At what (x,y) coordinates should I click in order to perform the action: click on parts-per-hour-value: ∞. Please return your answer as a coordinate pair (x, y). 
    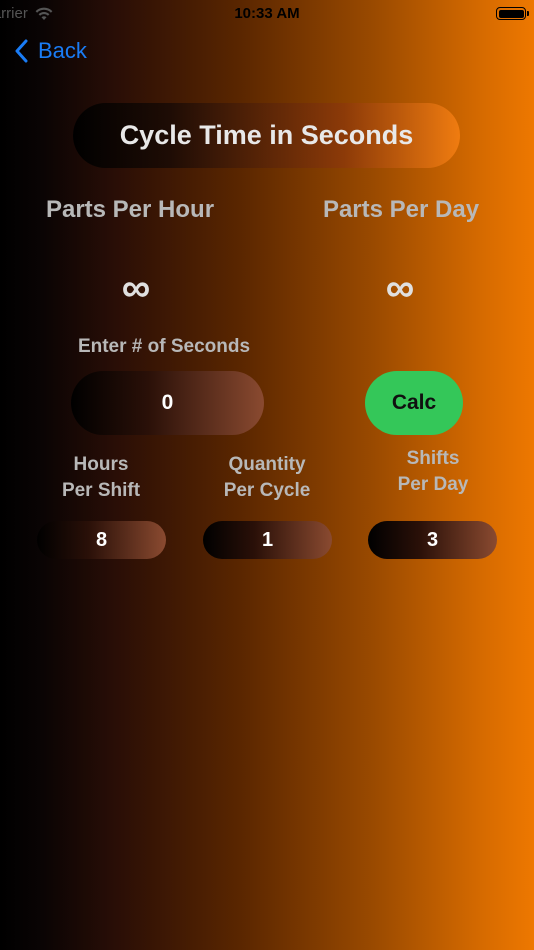
    Looking at the image, I should click on (136, 288).